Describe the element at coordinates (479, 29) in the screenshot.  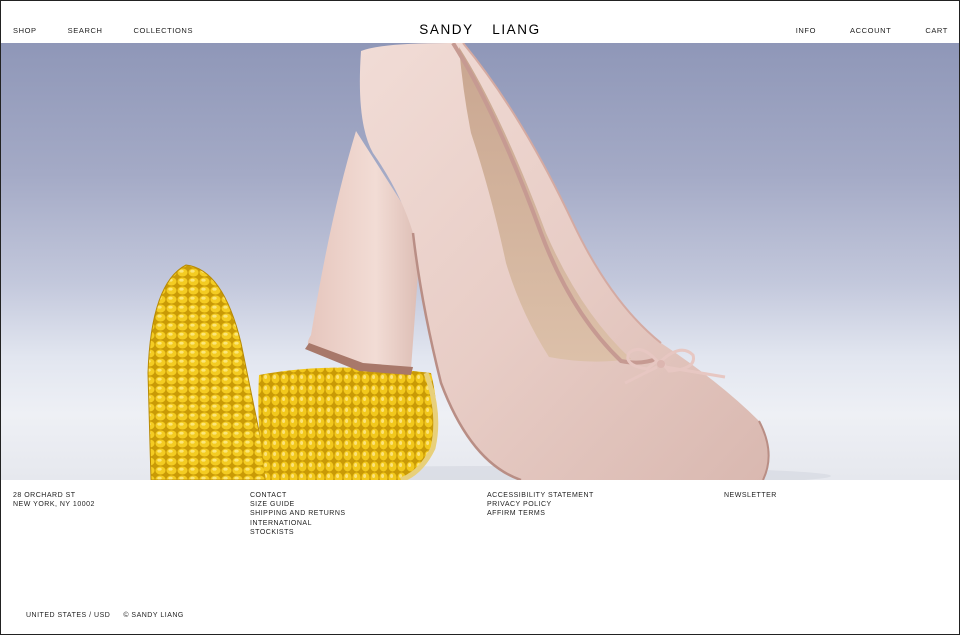
I see `brand-logo-text: SANDY LIANG` at that location.